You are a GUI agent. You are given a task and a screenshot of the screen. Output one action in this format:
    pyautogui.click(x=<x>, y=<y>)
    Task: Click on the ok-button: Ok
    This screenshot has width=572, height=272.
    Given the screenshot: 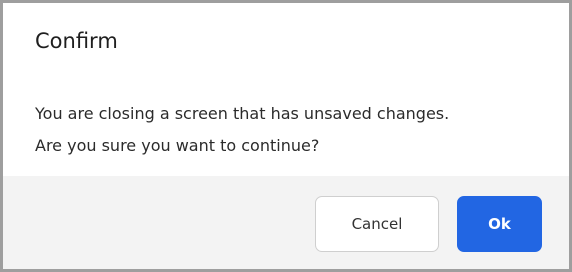 What is the action you would take?
    pyautogui.click(x=499, y=224)
    